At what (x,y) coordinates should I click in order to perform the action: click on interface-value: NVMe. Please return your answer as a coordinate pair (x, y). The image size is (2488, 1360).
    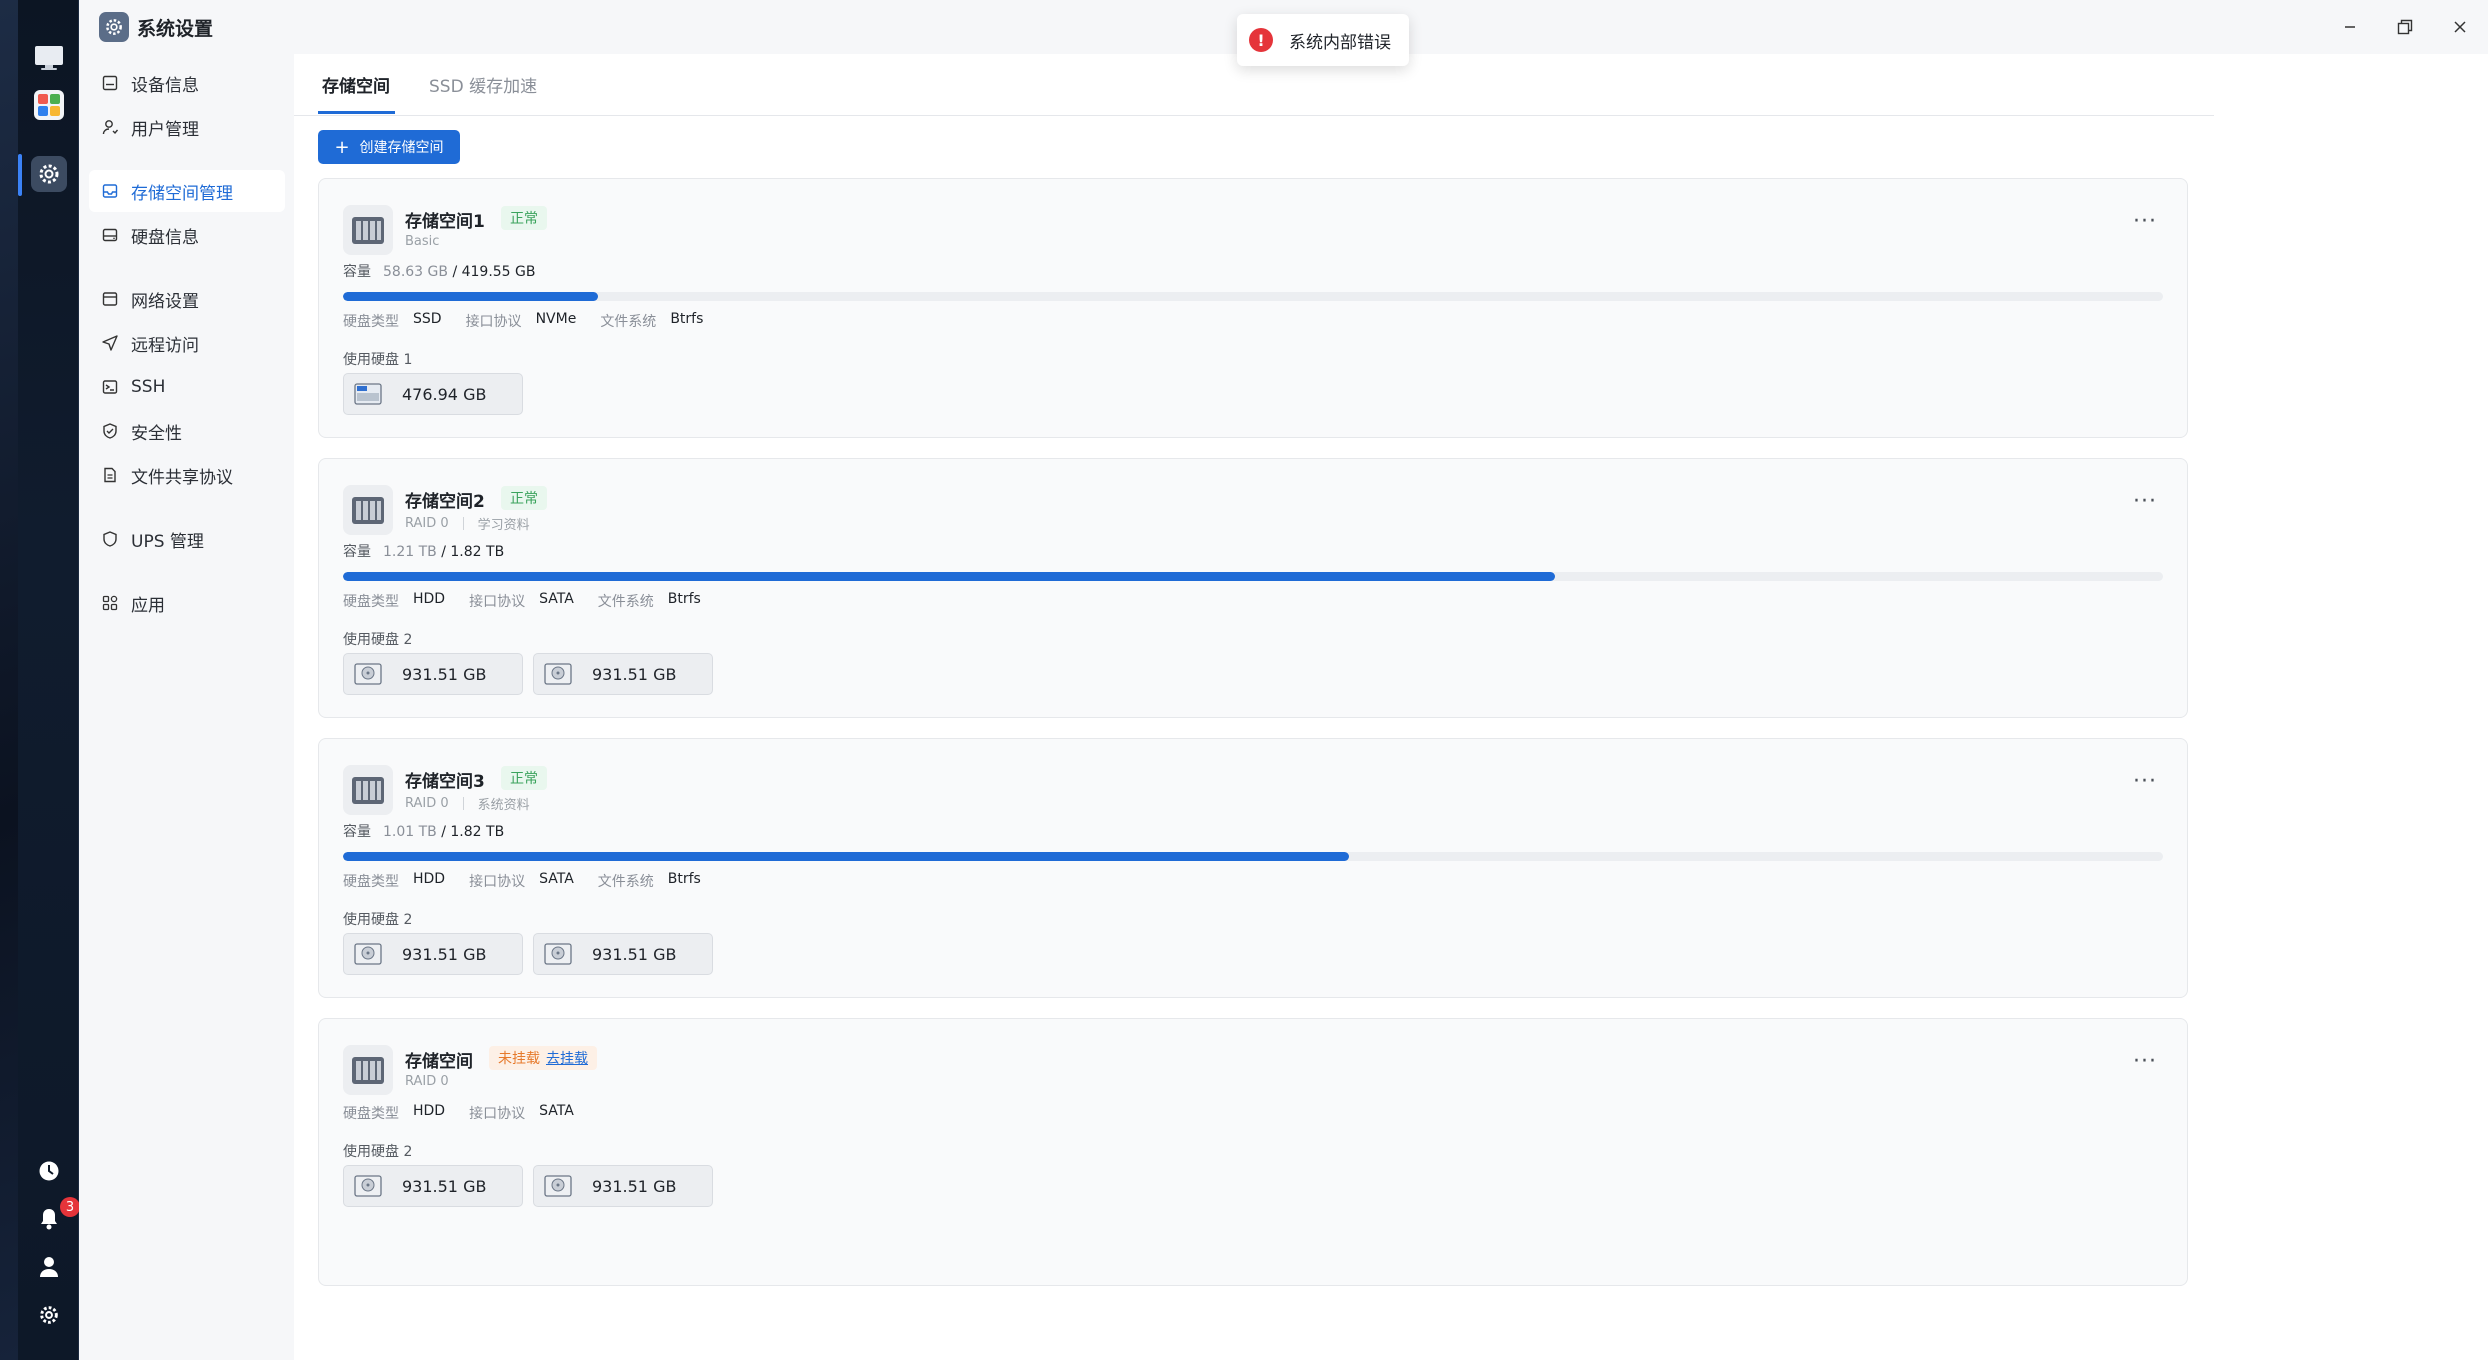
    Looking at the image, I should click on (556, 319).